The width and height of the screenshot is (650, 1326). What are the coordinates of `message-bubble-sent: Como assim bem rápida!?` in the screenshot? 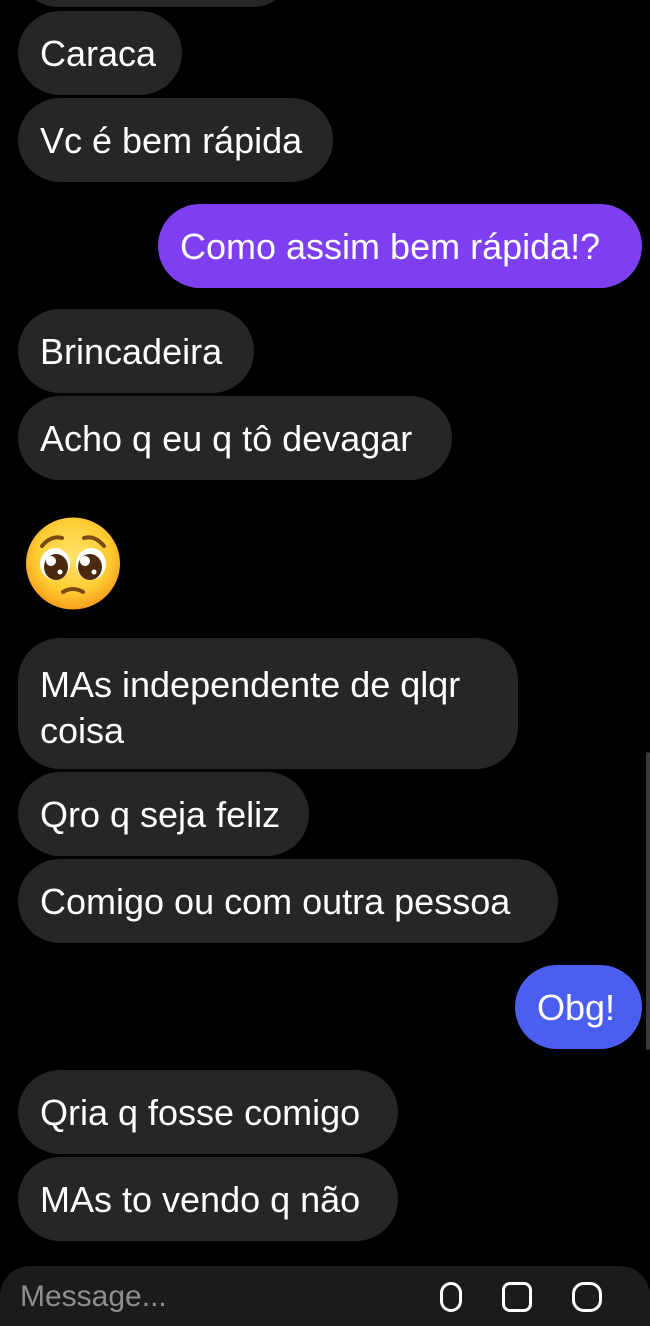 It's located at (400, 246).